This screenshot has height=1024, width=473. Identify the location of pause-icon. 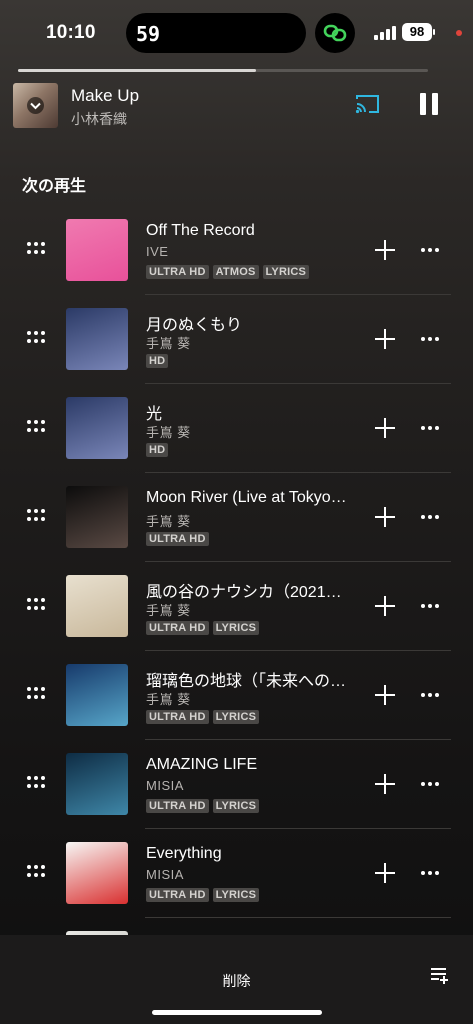
(429, 104).